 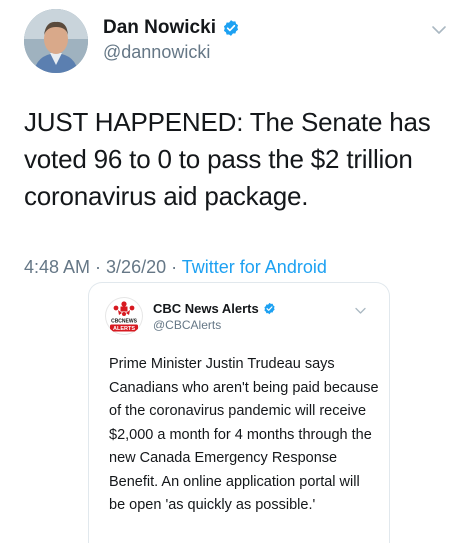 What do you see at coordinates (206, 308) in the screenshot?
I see `quoted-author-name: CBC News Alerts` at bounding box center [206, 308].